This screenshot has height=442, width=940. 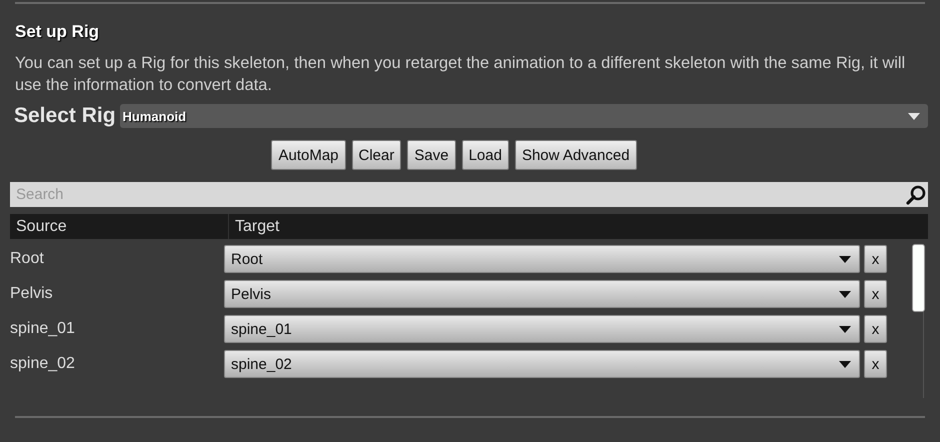 I want to click on target-dropdown: spine_01, so click(x=542, y=329).